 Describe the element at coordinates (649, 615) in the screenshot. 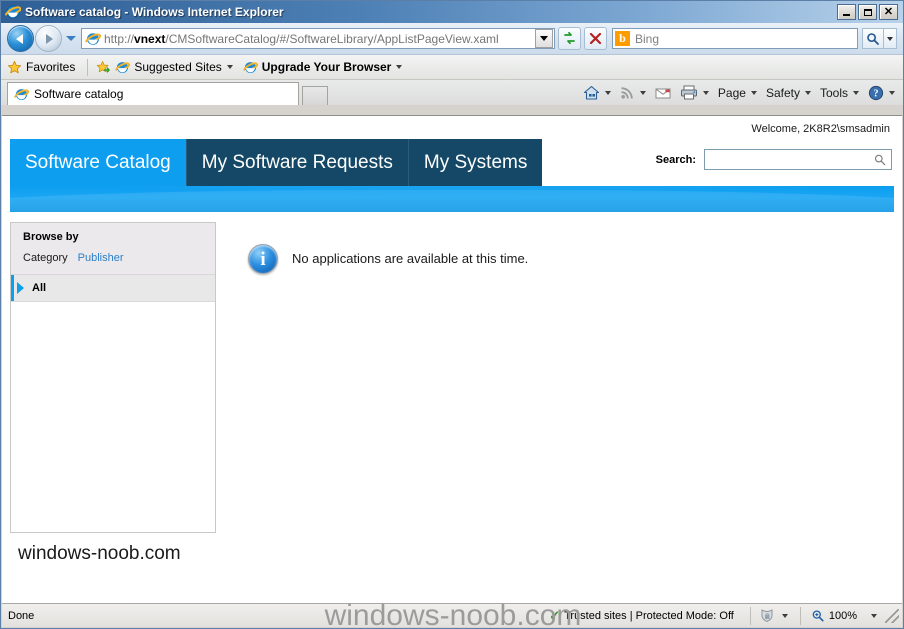

I see `security-zone-label: Trusted sites | Protected Mode: Off` at that location.